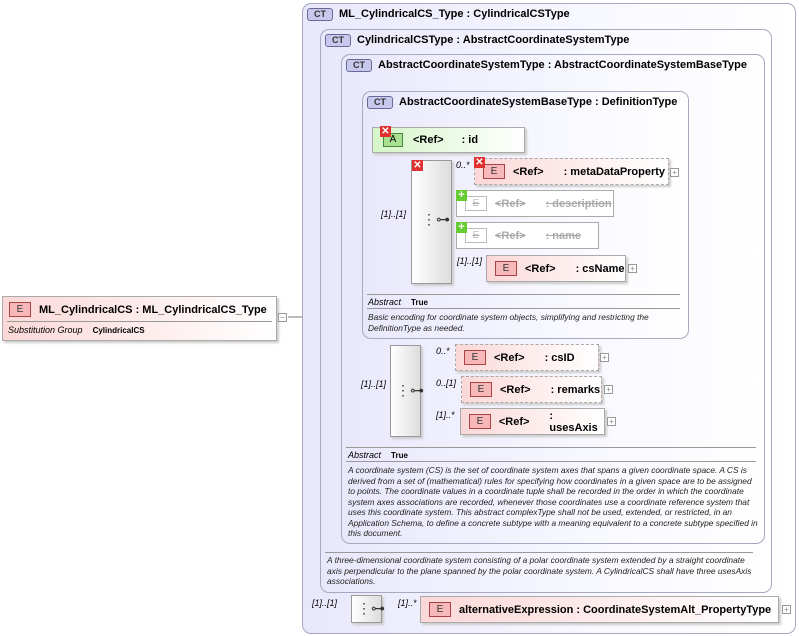 This screenshot has height=636, width=799. Describe the element at coordinates (448, 140) in the screenshot. I see `attribute-id: A <Ref> : id` at that location.